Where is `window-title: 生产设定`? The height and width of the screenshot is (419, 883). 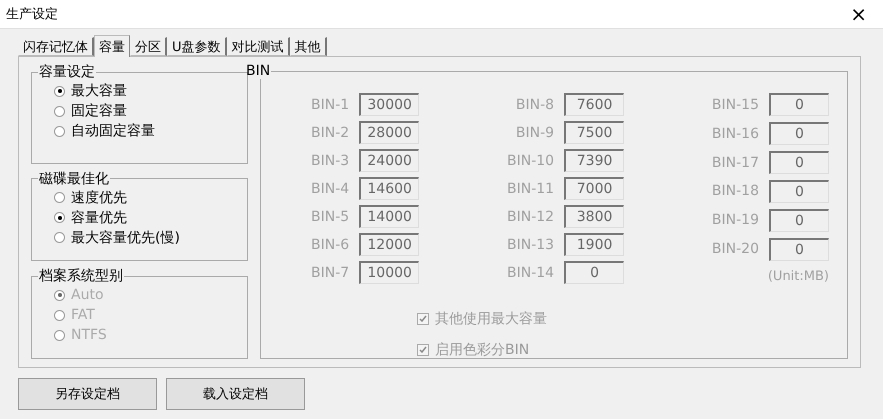
window-title: 生产设定 is located at coordinates (32, 14).